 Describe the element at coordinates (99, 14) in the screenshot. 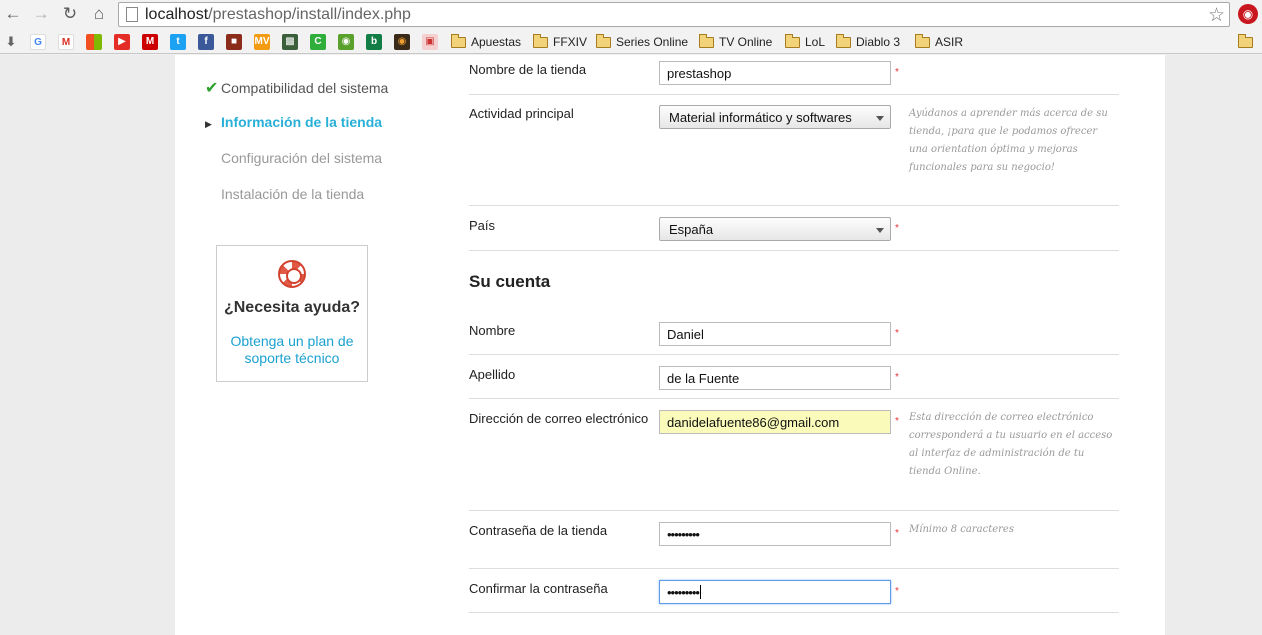

I see `home-icon: ⌂` at that location.